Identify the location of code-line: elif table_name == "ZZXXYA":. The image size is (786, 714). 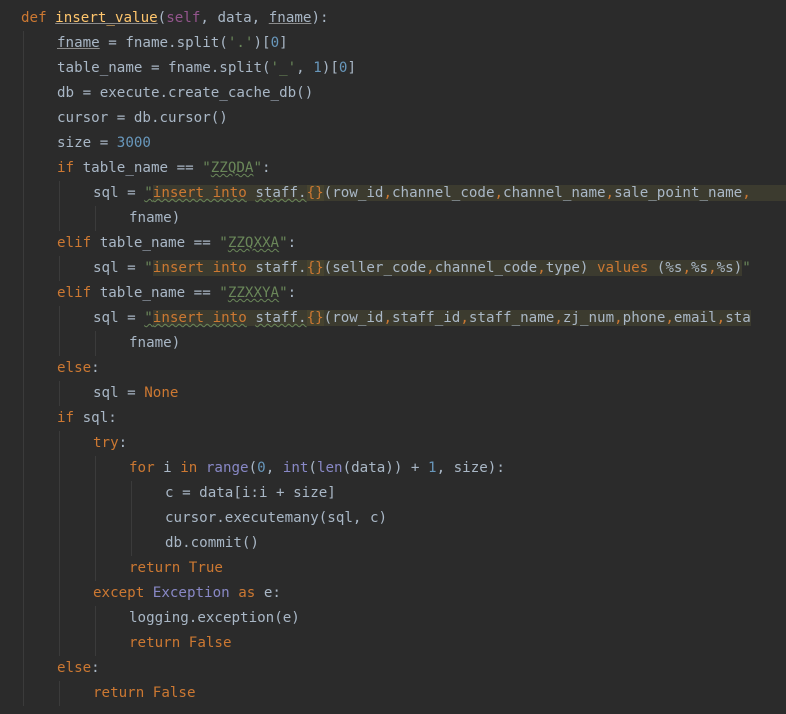
(176, 293).